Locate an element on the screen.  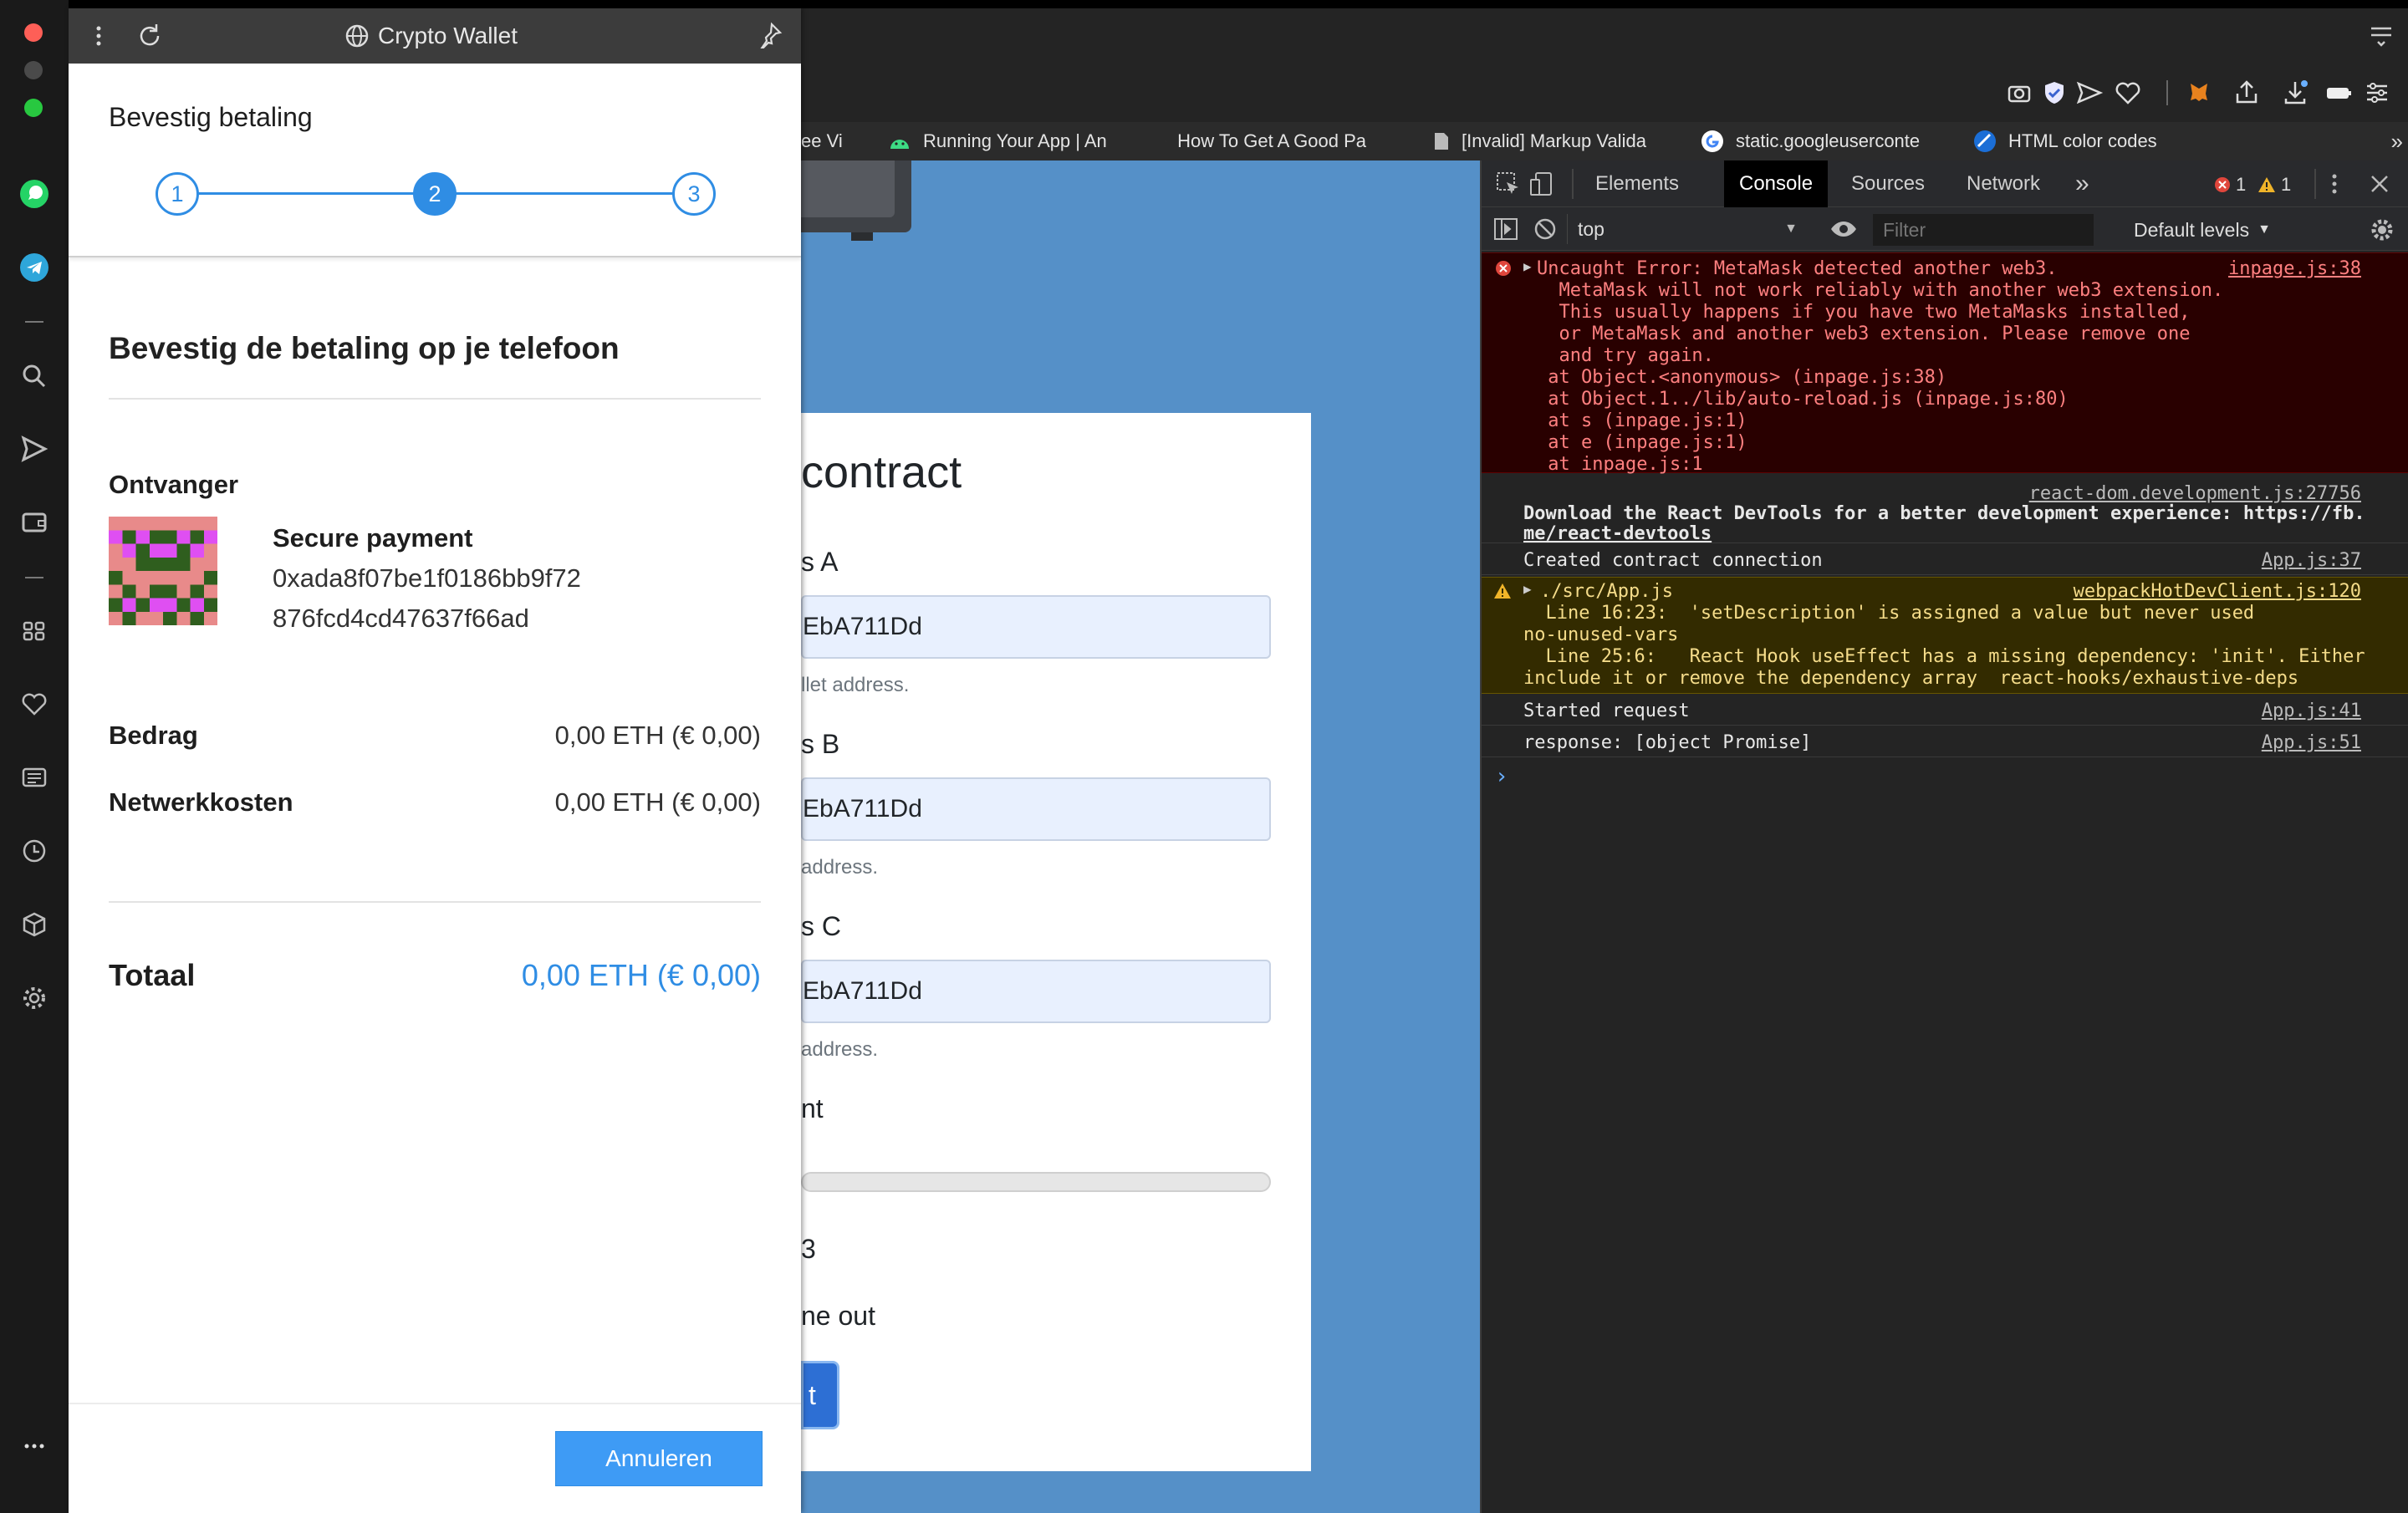
wallet-title: Crypto Wallet is located at coordinates (431, 36).